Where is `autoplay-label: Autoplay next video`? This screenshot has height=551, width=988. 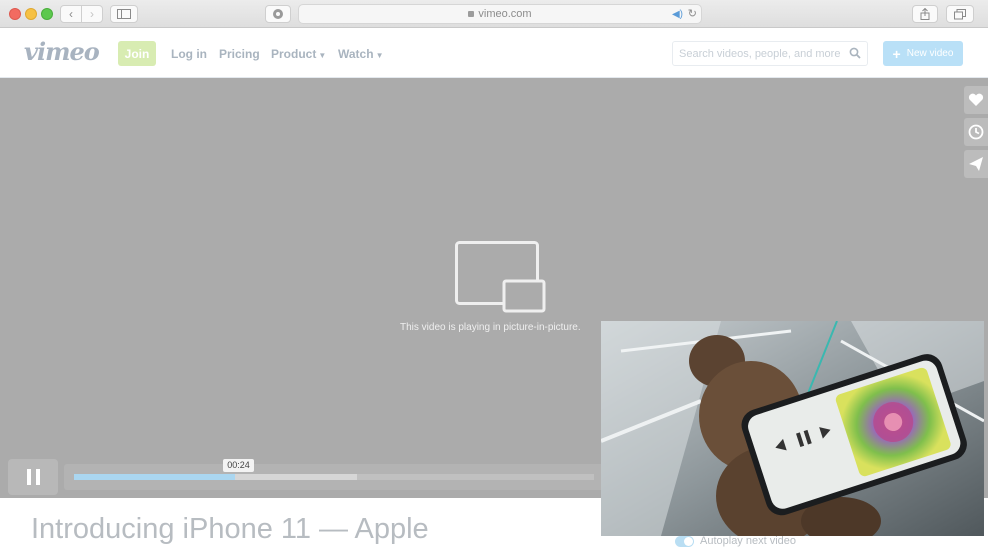
autoplay-label: Autoplay next video is located at coordinates (748, 541).